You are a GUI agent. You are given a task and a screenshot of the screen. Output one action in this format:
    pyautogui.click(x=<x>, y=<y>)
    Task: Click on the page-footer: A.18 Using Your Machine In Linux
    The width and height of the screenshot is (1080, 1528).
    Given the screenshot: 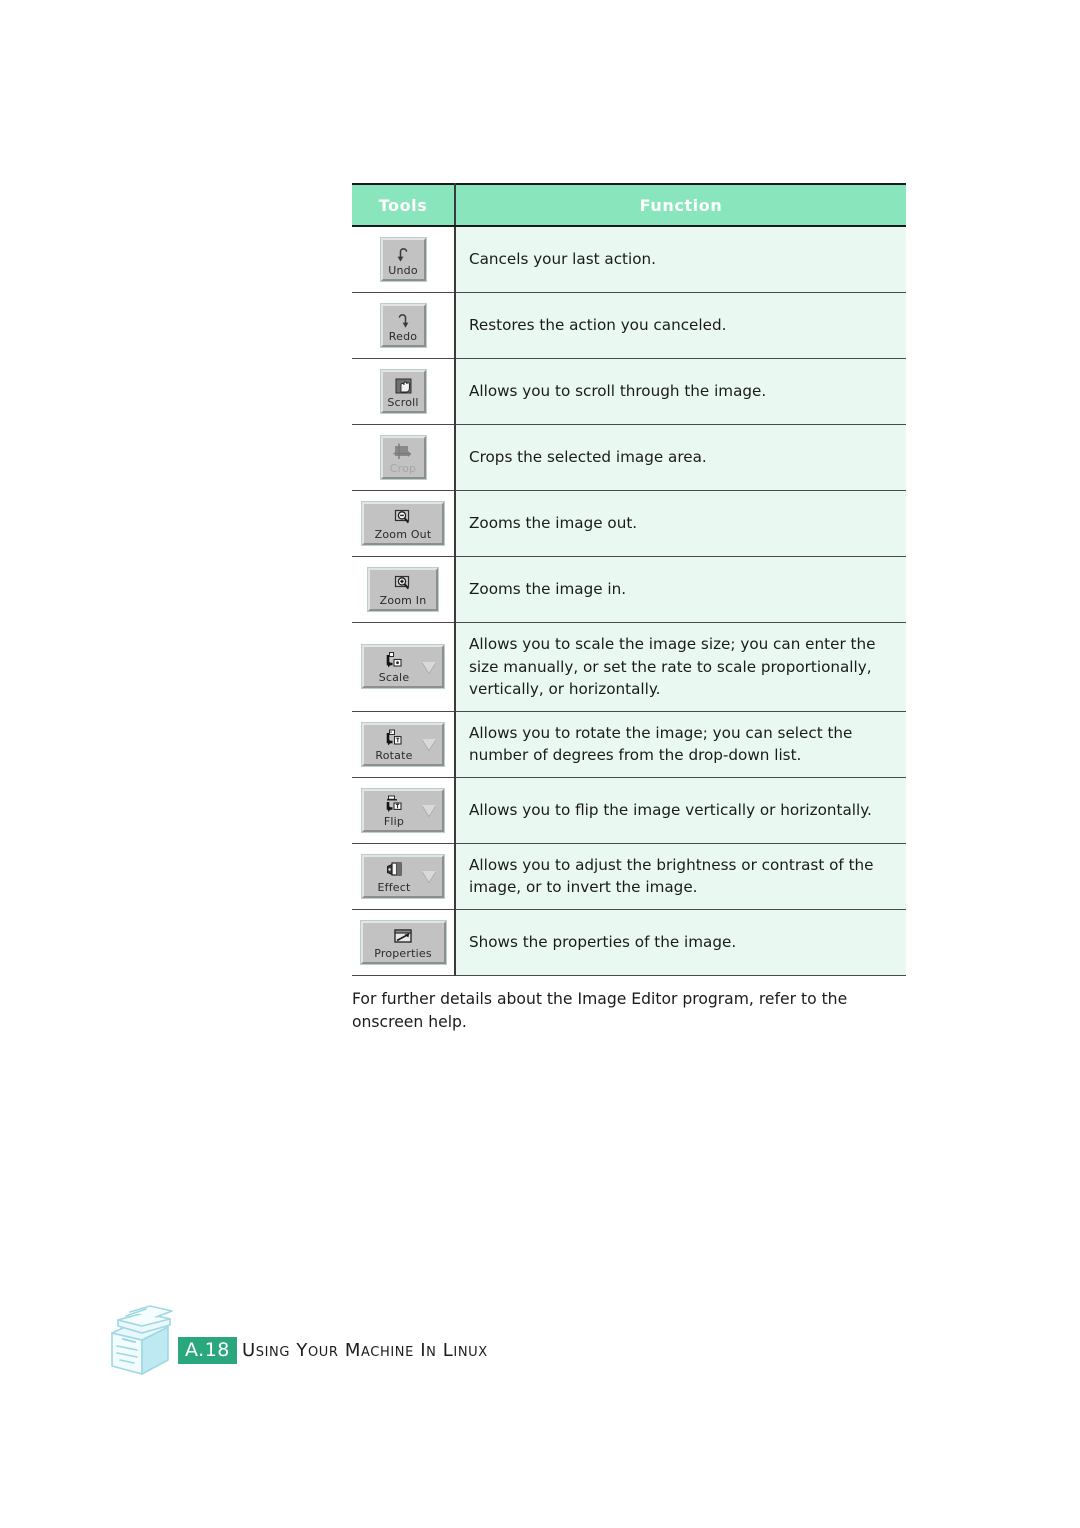 What is the action you would take?
    pyautogui.click(x=446, y=1345)
    